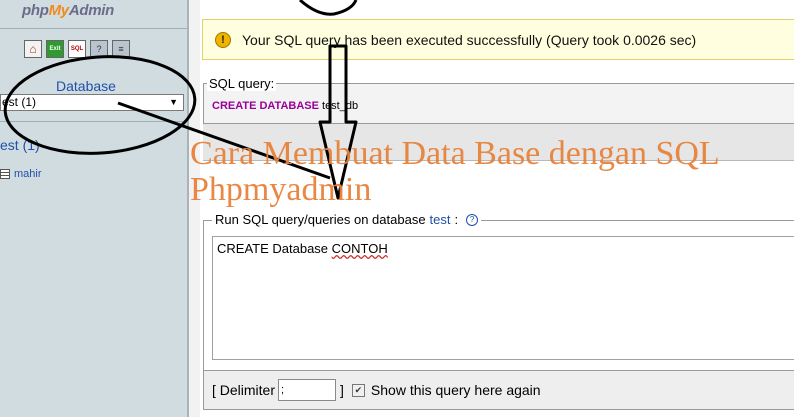 The width and height of the screenshot is (794, 417). Describe the element at coordinates (456, 390) in the screenshot. I see `show-query-label: Show this query here again` at that location.